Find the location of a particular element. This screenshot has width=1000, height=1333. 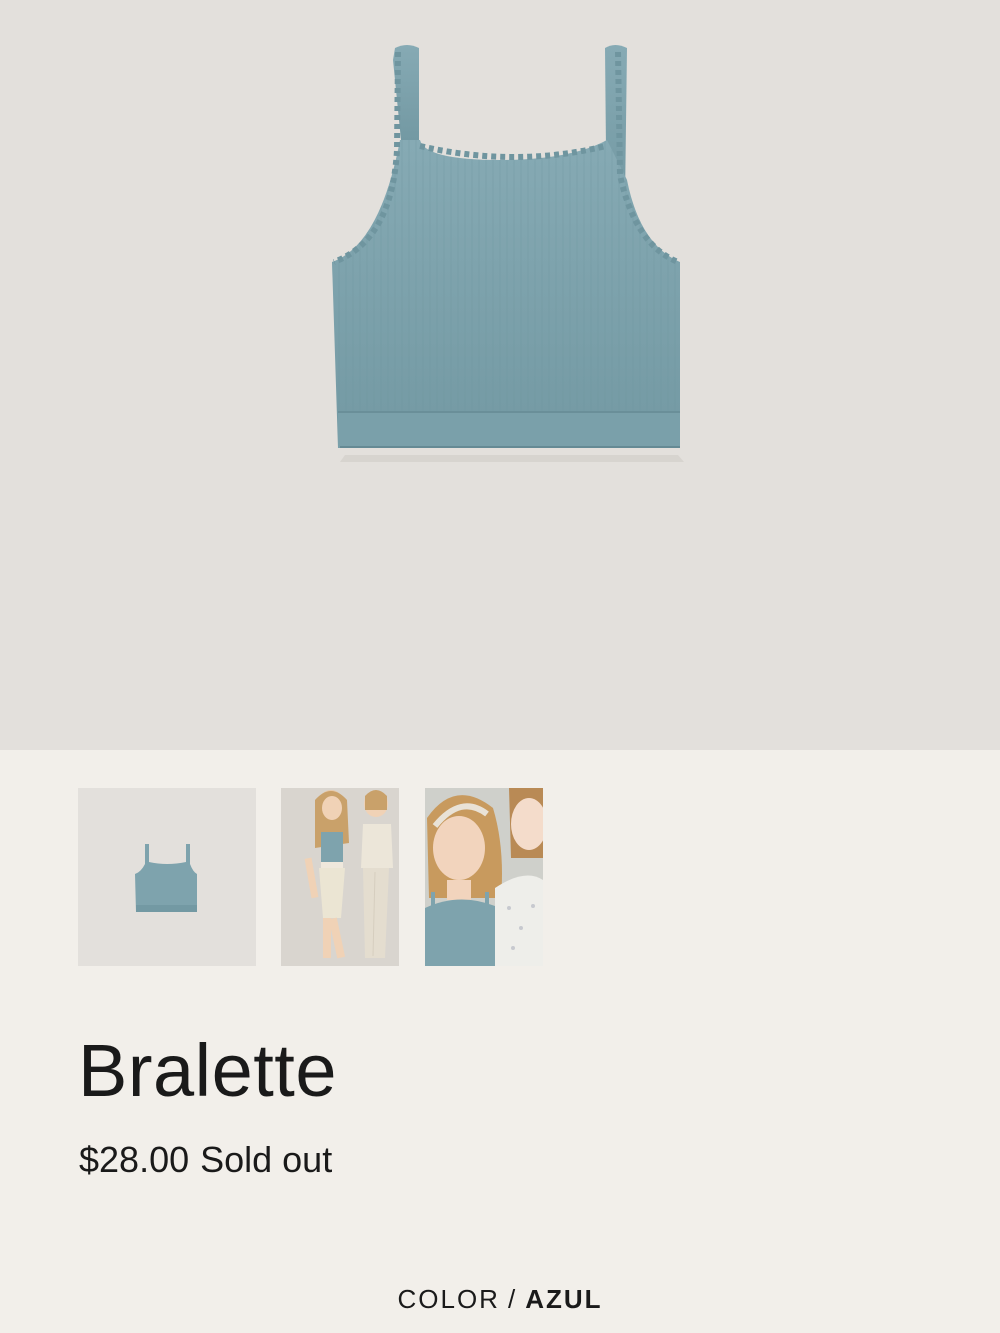

color-selector: COLOR / AZUL is located at coordinates (500, 1299).